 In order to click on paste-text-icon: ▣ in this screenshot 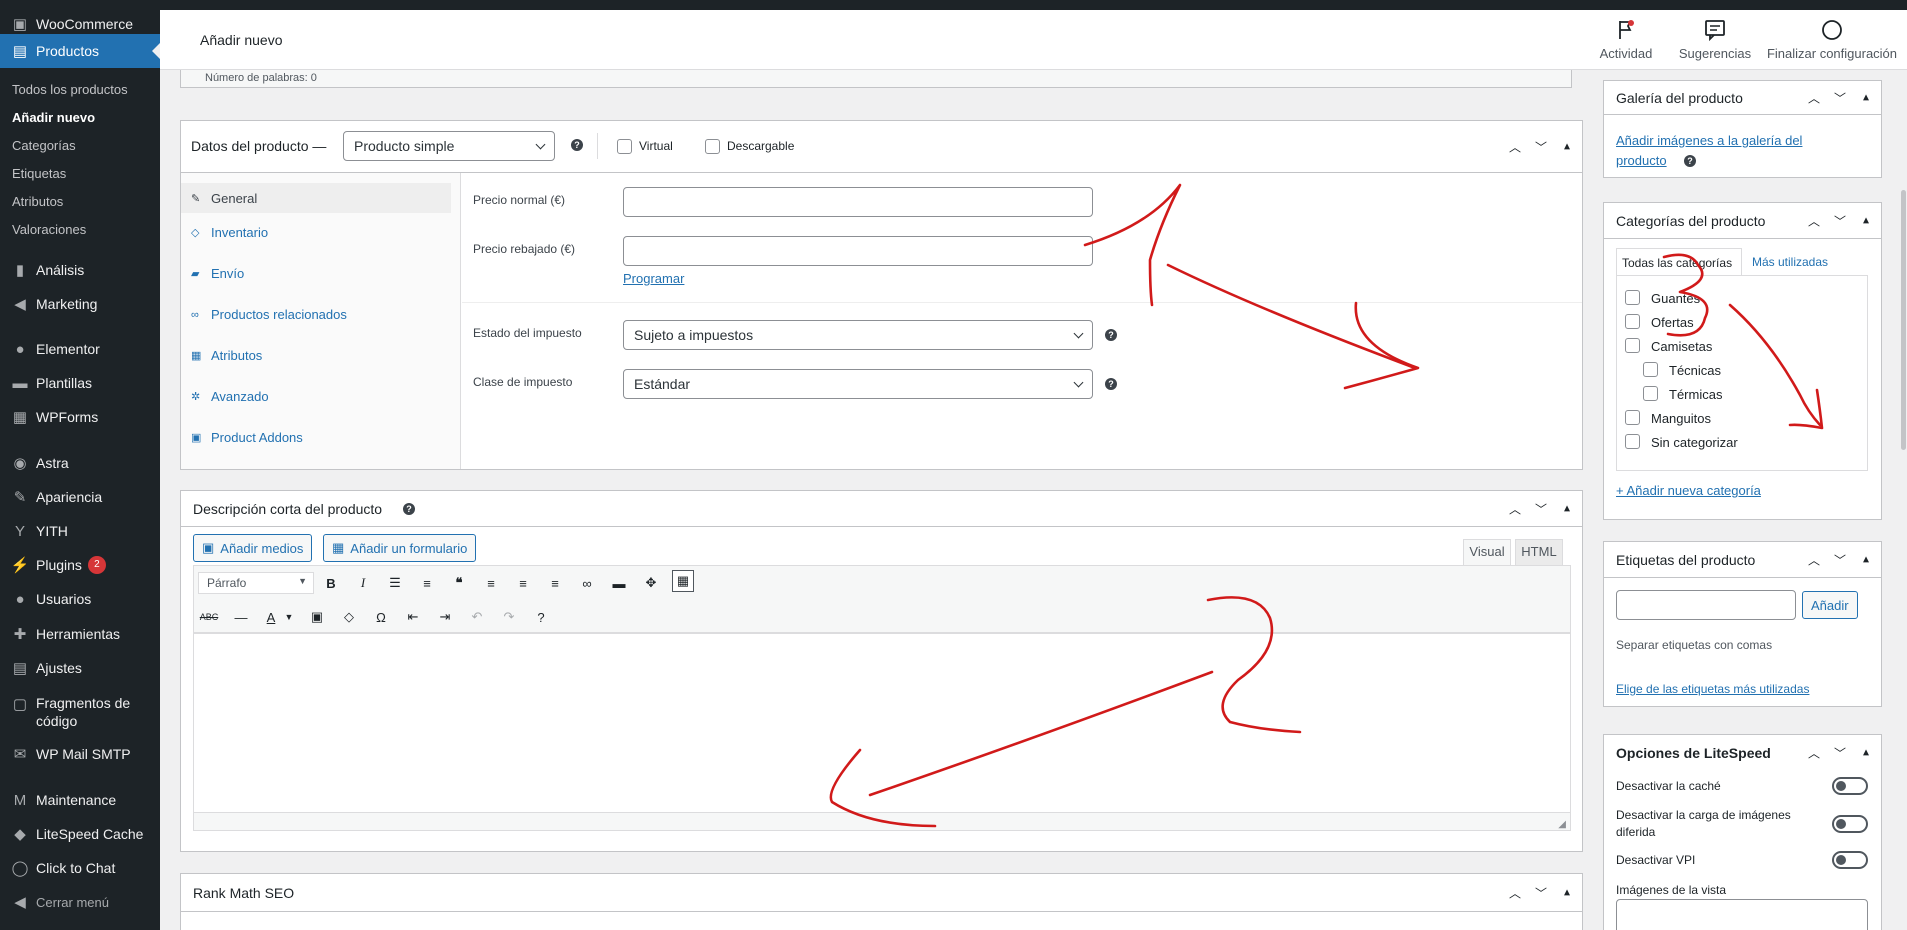, I will do `click(317, 617)`.